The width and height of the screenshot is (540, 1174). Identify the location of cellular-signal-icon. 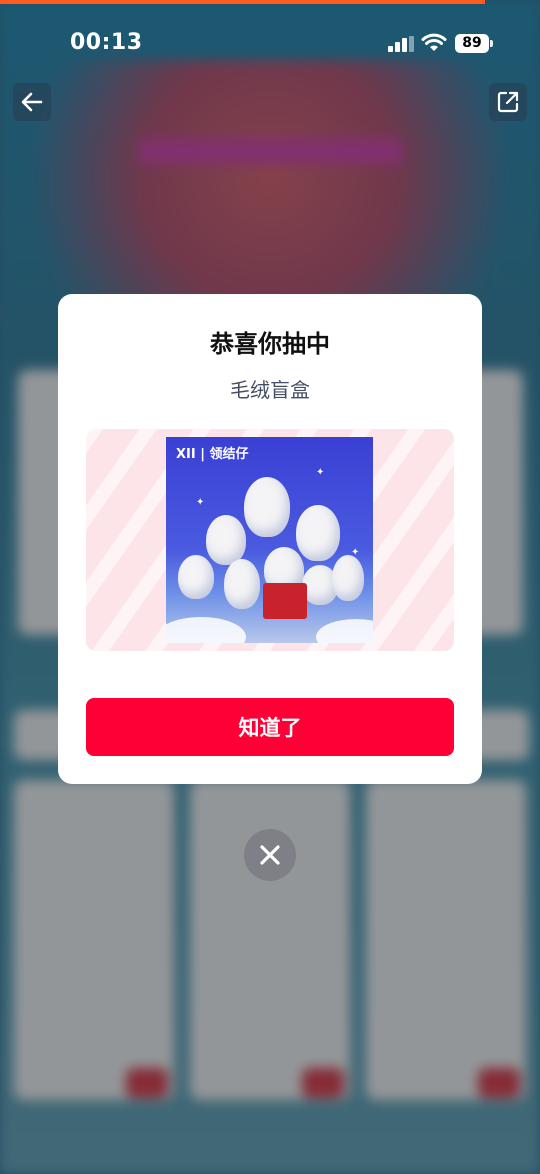
(401, 44).